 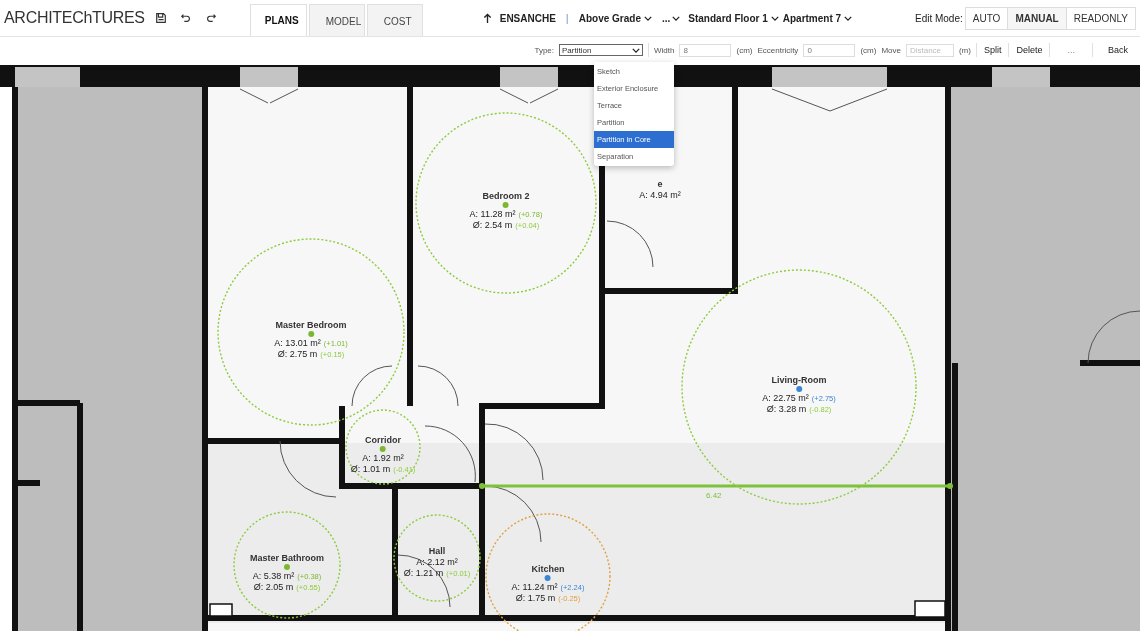 I want to click on breadcrumb-item: Standard Floor 1, so click(x=733, y=18).